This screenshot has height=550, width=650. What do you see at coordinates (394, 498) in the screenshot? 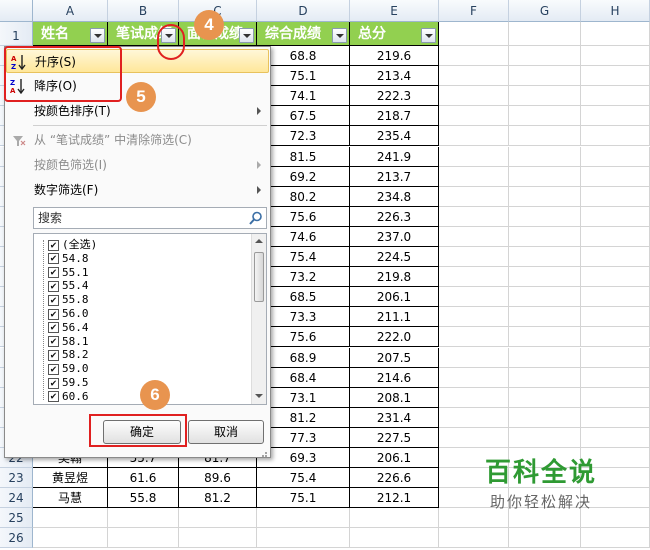
I see `table-cell: 212.1` at bounding box center [394, 498].